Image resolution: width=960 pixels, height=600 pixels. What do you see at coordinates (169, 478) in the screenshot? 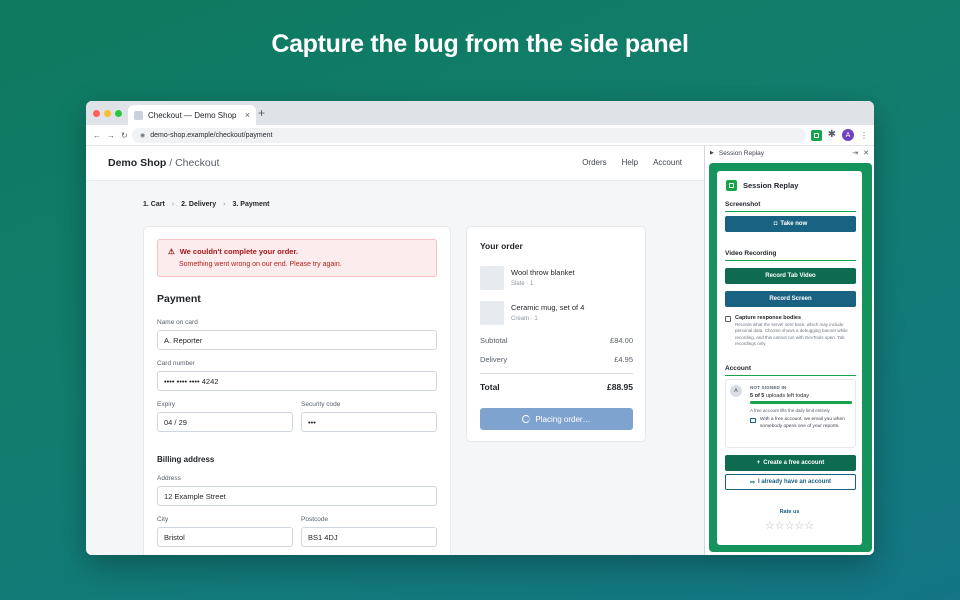
I see `address-label: Address` at bounding box center [169, 478].